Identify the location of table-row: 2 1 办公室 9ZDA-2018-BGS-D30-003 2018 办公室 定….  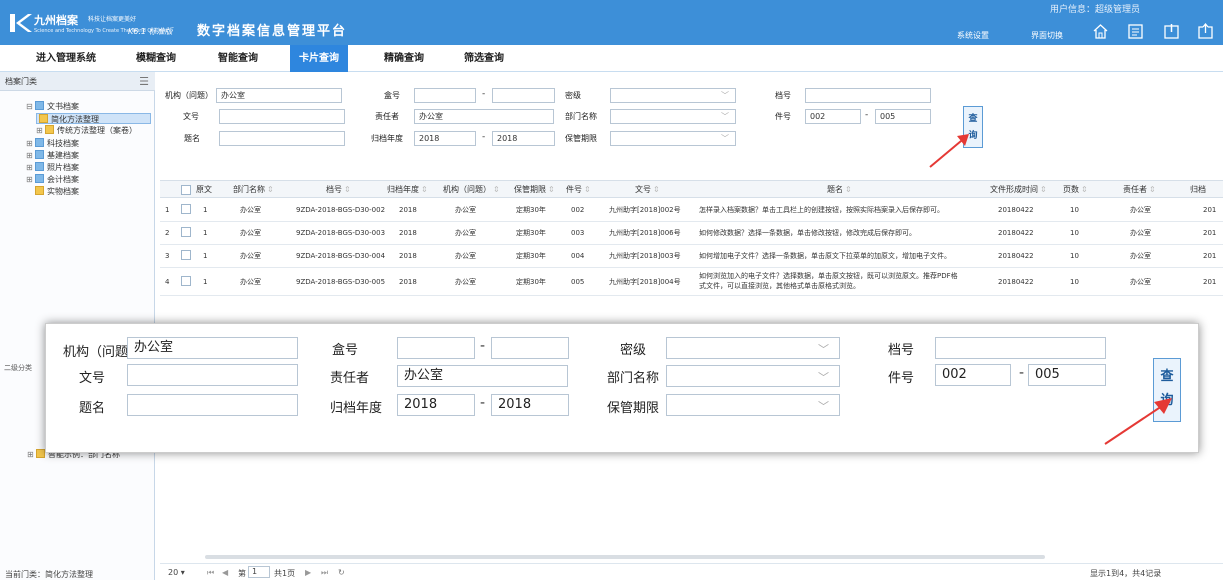
(691, 233).